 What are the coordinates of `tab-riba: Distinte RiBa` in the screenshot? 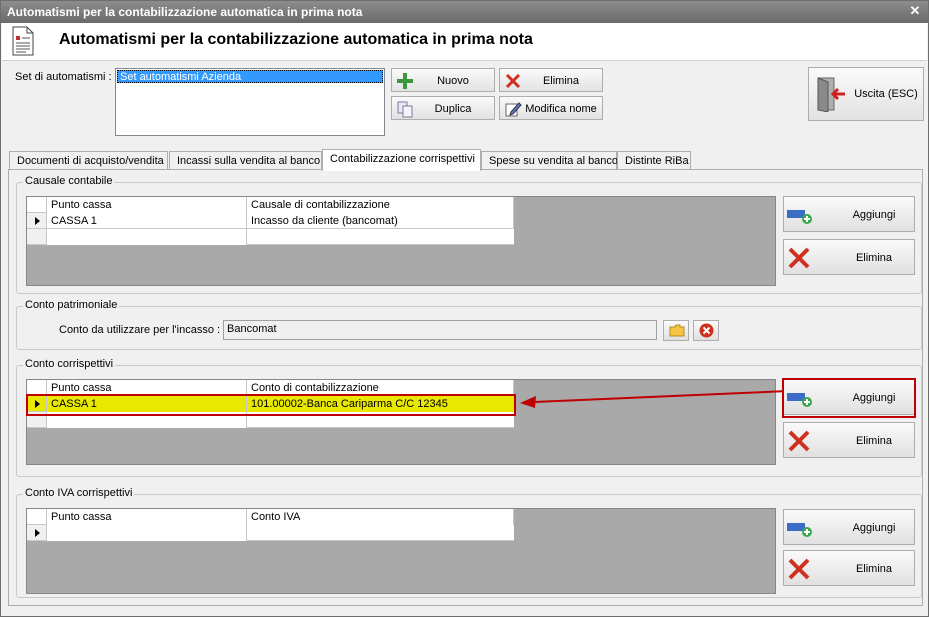 It's located at (654, 160).